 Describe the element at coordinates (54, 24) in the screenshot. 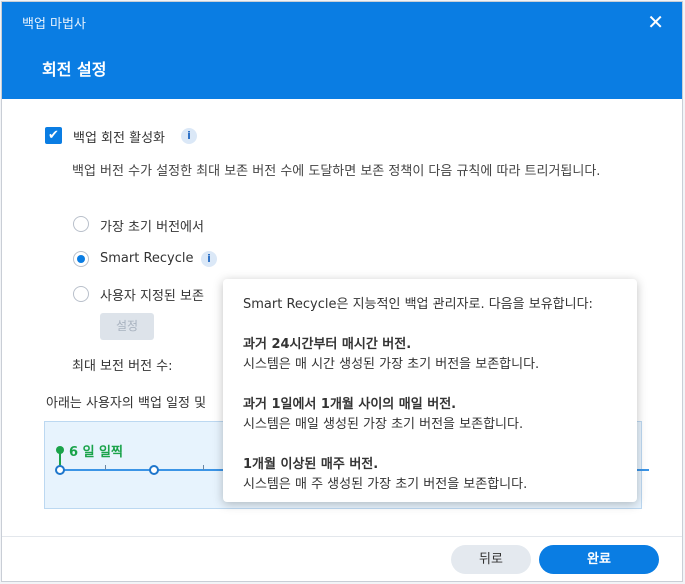

I see `window-title: 백업 마법사` at that location.